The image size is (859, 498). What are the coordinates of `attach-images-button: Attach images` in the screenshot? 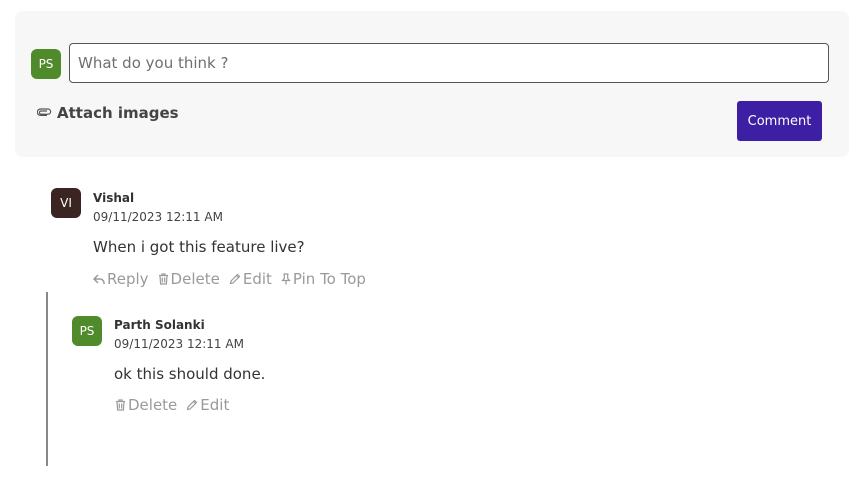 It's located at (108, 113).